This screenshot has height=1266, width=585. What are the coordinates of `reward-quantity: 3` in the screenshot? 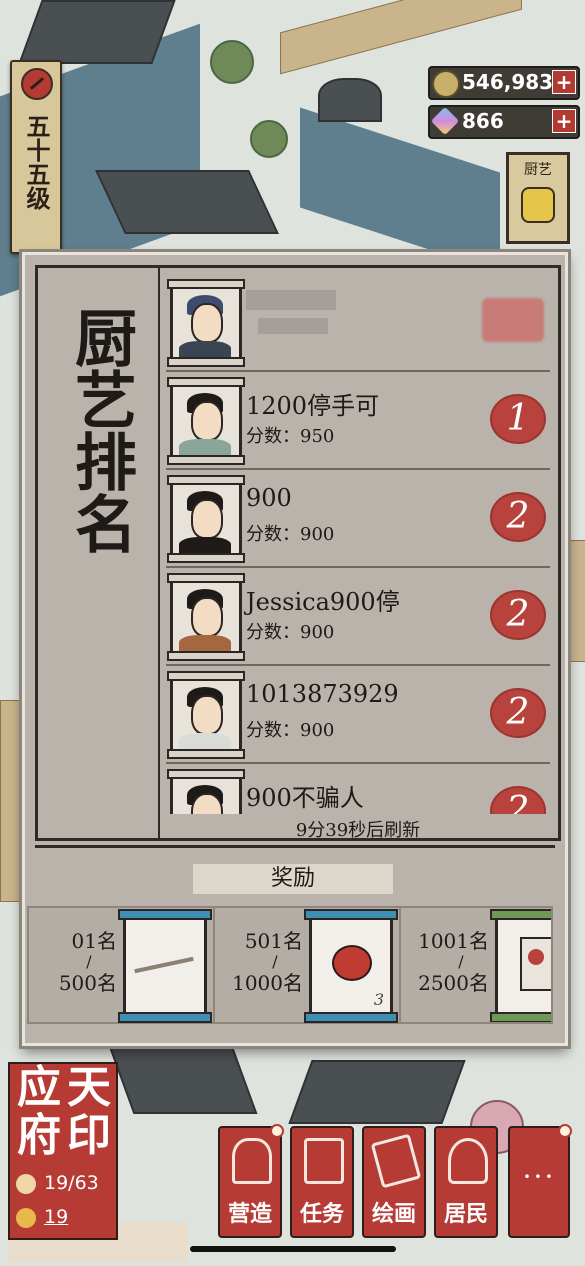 It's located at (378, 999).